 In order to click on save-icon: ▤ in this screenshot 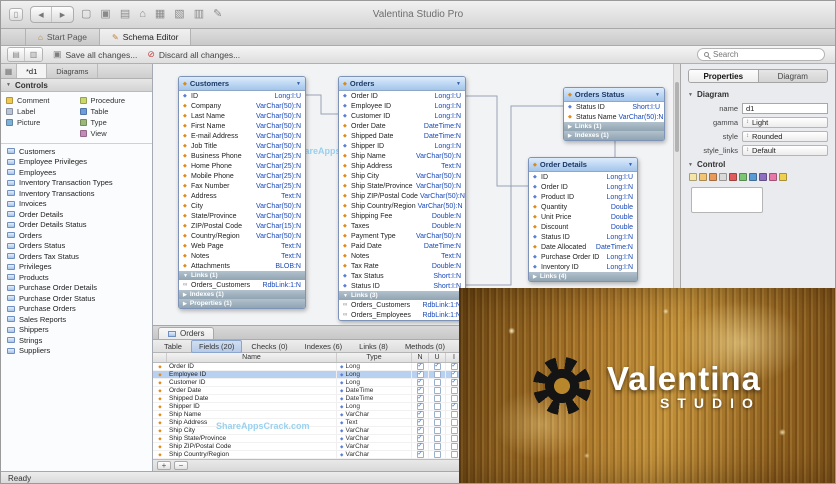, I will do `click(125, 14)`.